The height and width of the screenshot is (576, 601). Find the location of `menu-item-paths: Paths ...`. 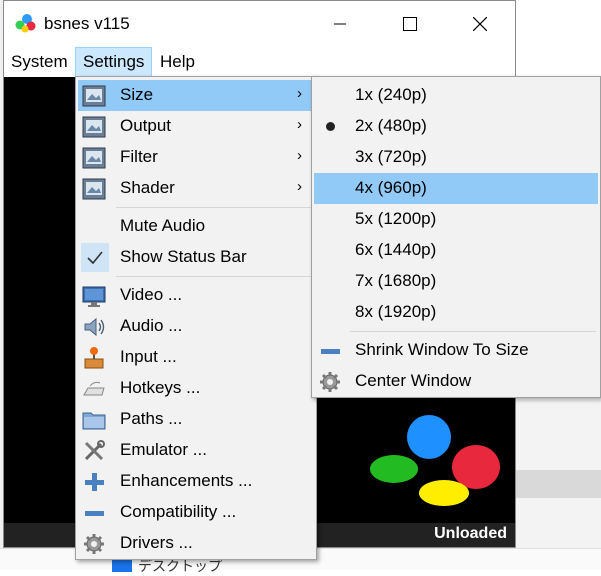

menu-item-paths: Paths ... is located at coordinates (196, 419).